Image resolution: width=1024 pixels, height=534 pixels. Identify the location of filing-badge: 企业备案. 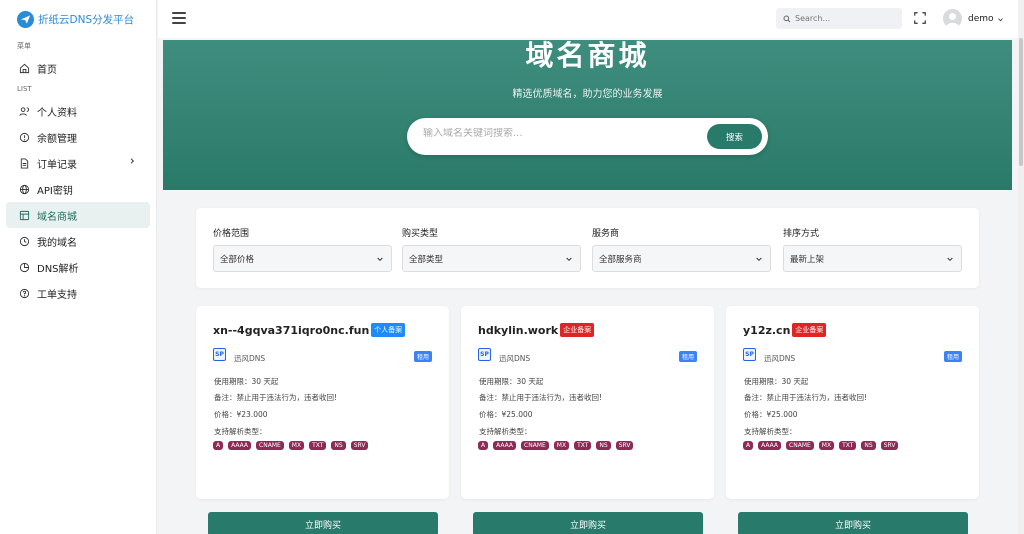
(577, 330).